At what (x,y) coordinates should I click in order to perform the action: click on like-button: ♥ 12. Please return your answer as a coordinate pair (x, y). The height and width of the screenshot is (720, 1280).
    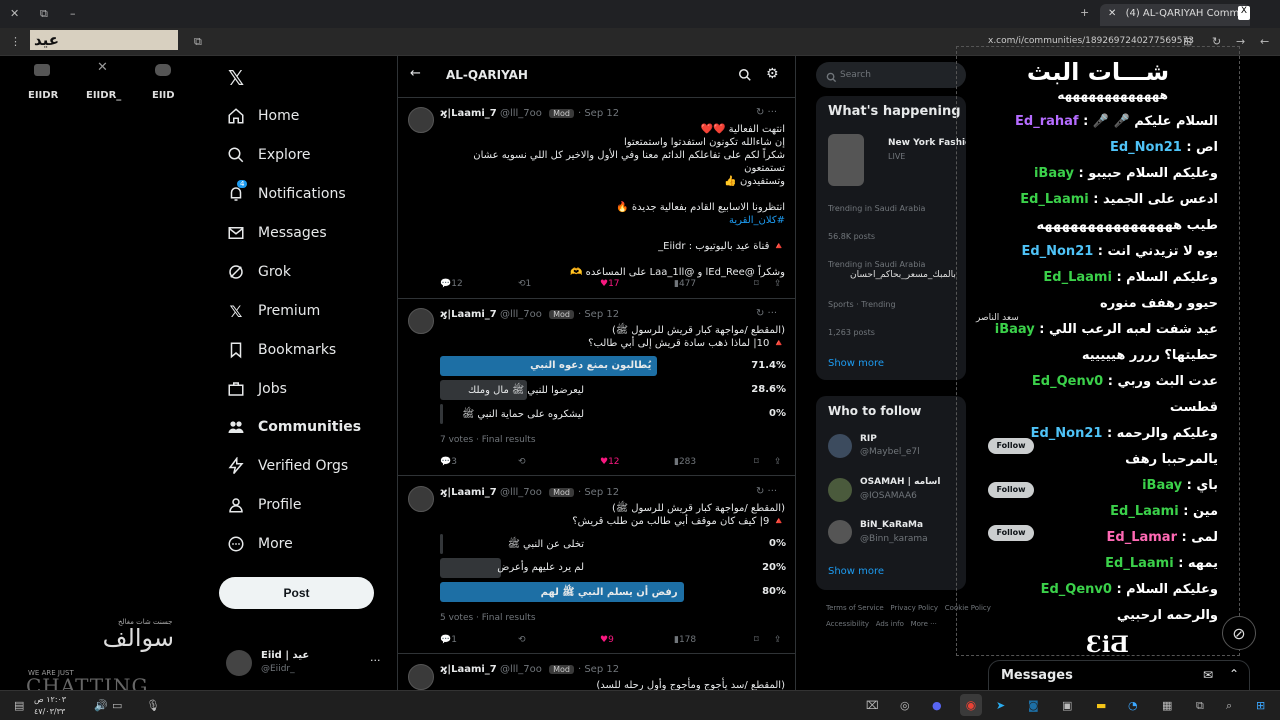
    Looking at the image, I should click on (610, 462).